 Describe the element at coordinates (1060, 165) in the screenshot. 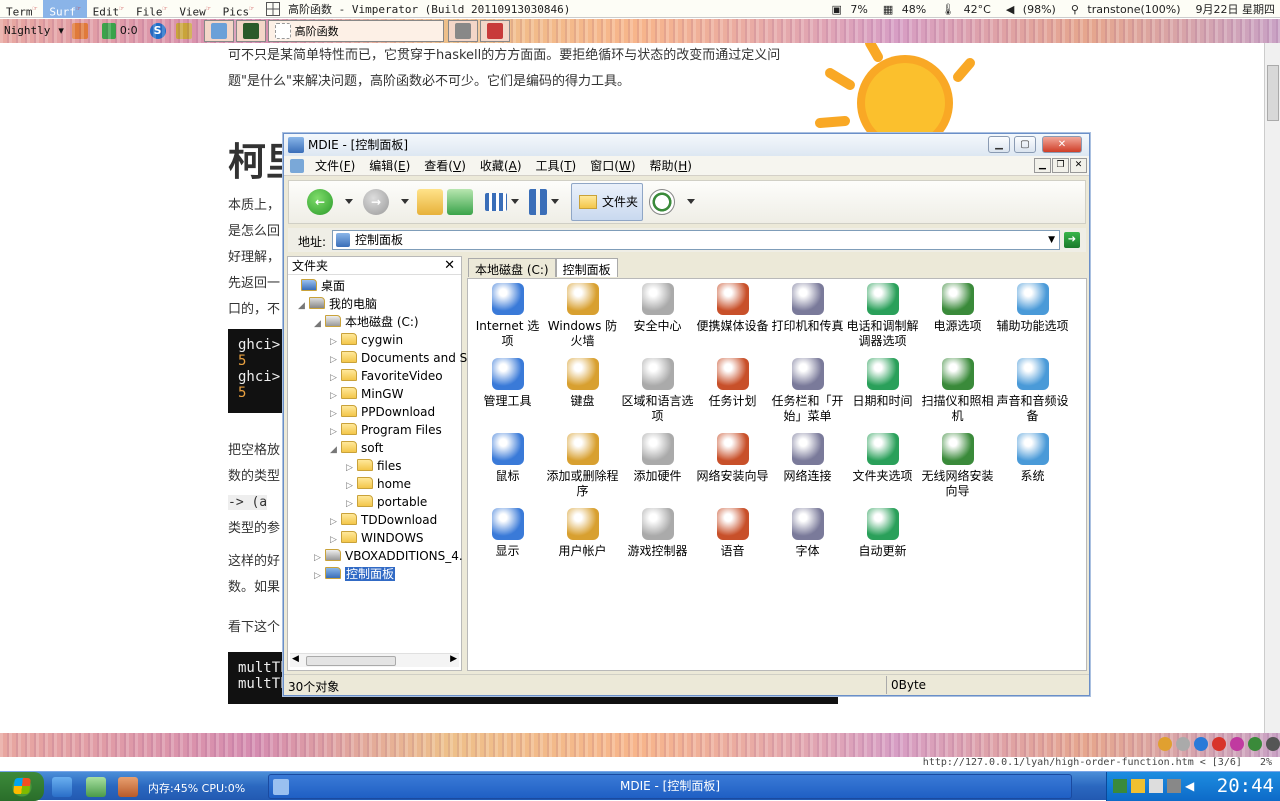

I see `mdi-restore-button: ❐` at that location.